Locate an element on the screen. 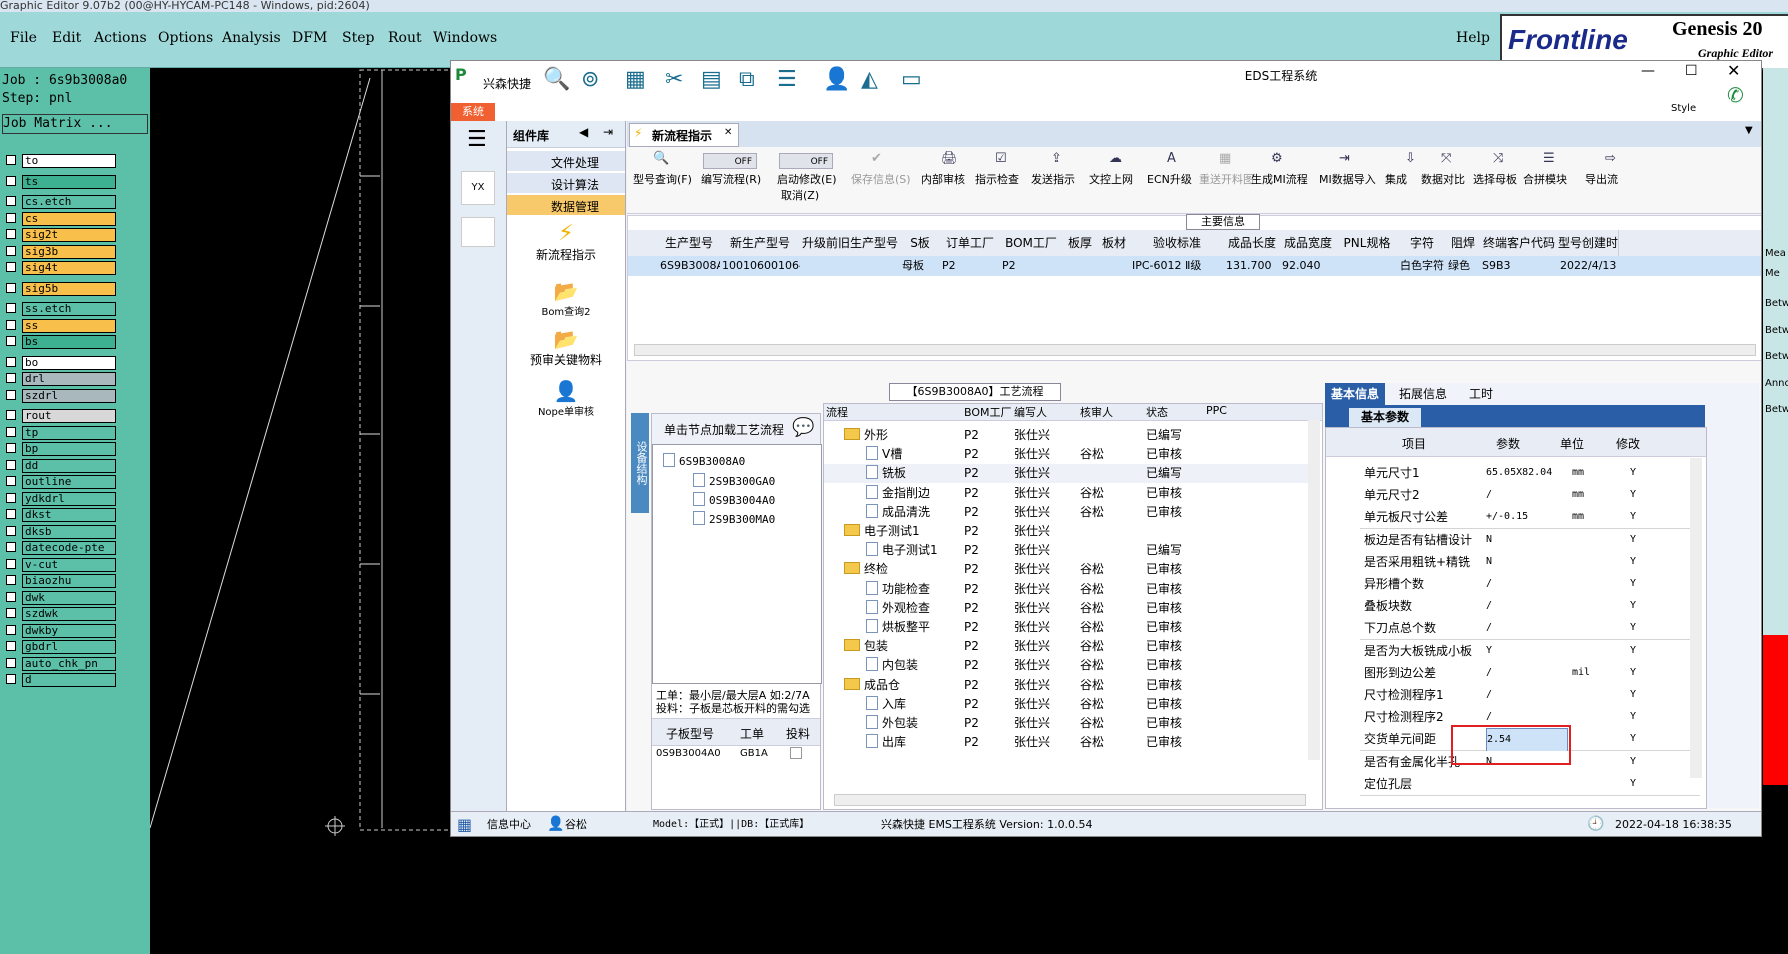 Image resolution: width=1788 pixels, height=954 pixels. tree-node: 0S9B3004A0 is located at coordinates (734, 499).